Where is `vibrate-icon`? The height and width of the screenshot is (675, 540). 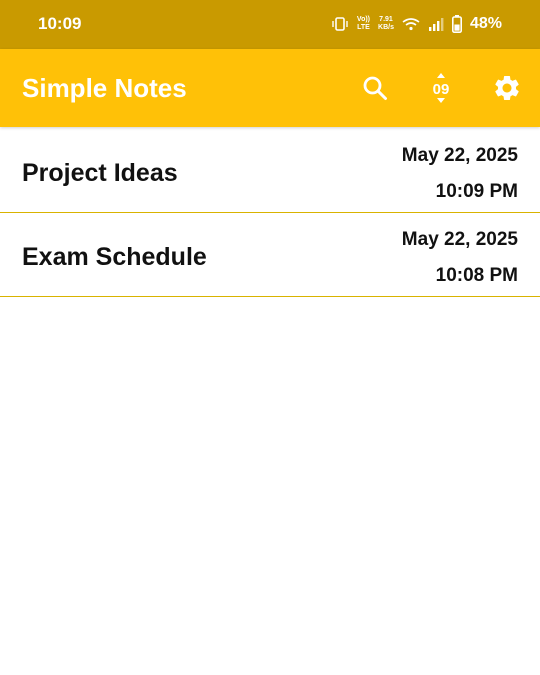
vibrate-icon is located at coordinates (340, 24).